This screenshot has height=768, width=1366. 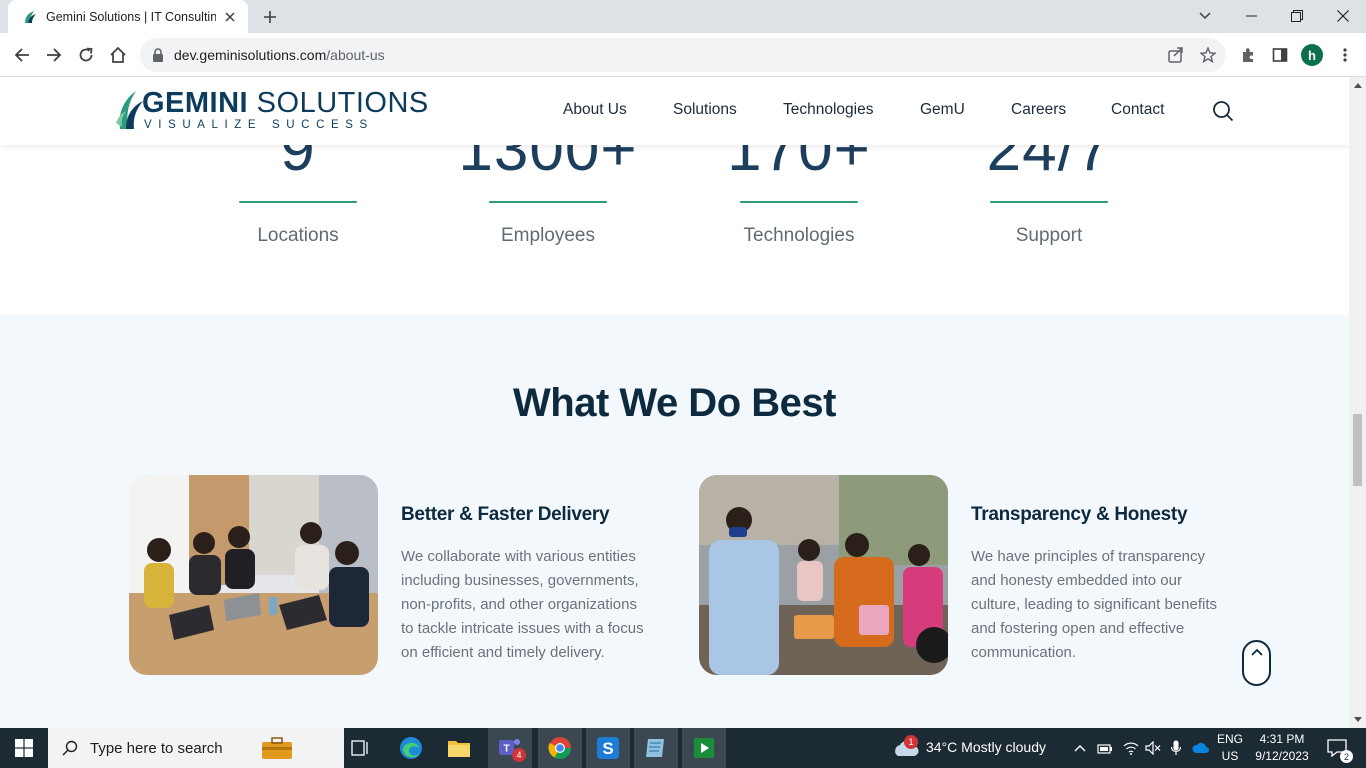 What do you see at coordinates (1248, 55) in the screenshot?
I see `extensions-icon` at bounding box center [1248, 55].